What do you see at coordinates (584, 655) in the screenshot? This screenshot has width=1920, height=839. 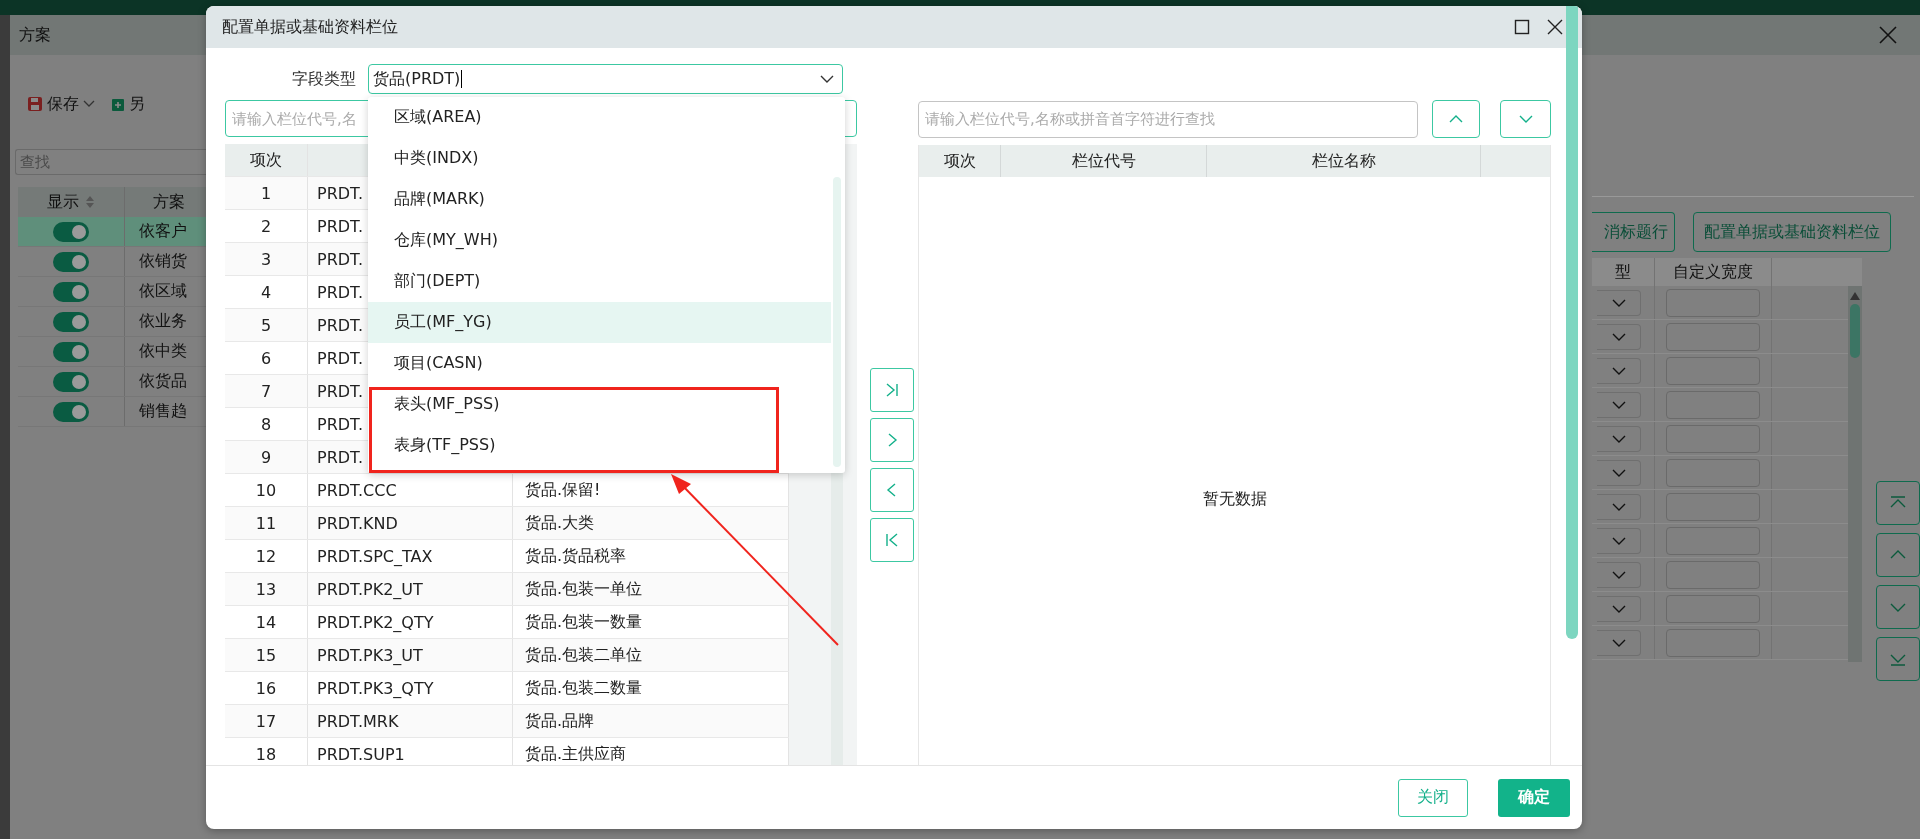 I see `table-cell: 货品.包装二单位` at bounding box center [584, 655].